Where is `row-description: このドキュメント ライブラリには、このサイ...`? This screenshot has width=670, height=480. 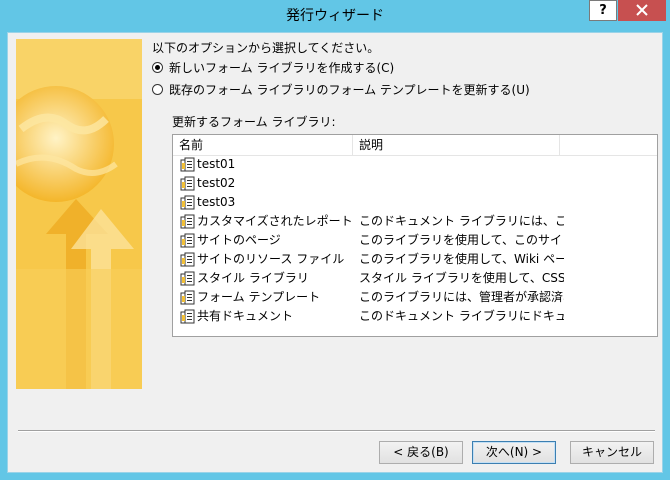
row-description: このドキュメント ライブラリには、このサイ... is located at coordinates (461, 221).